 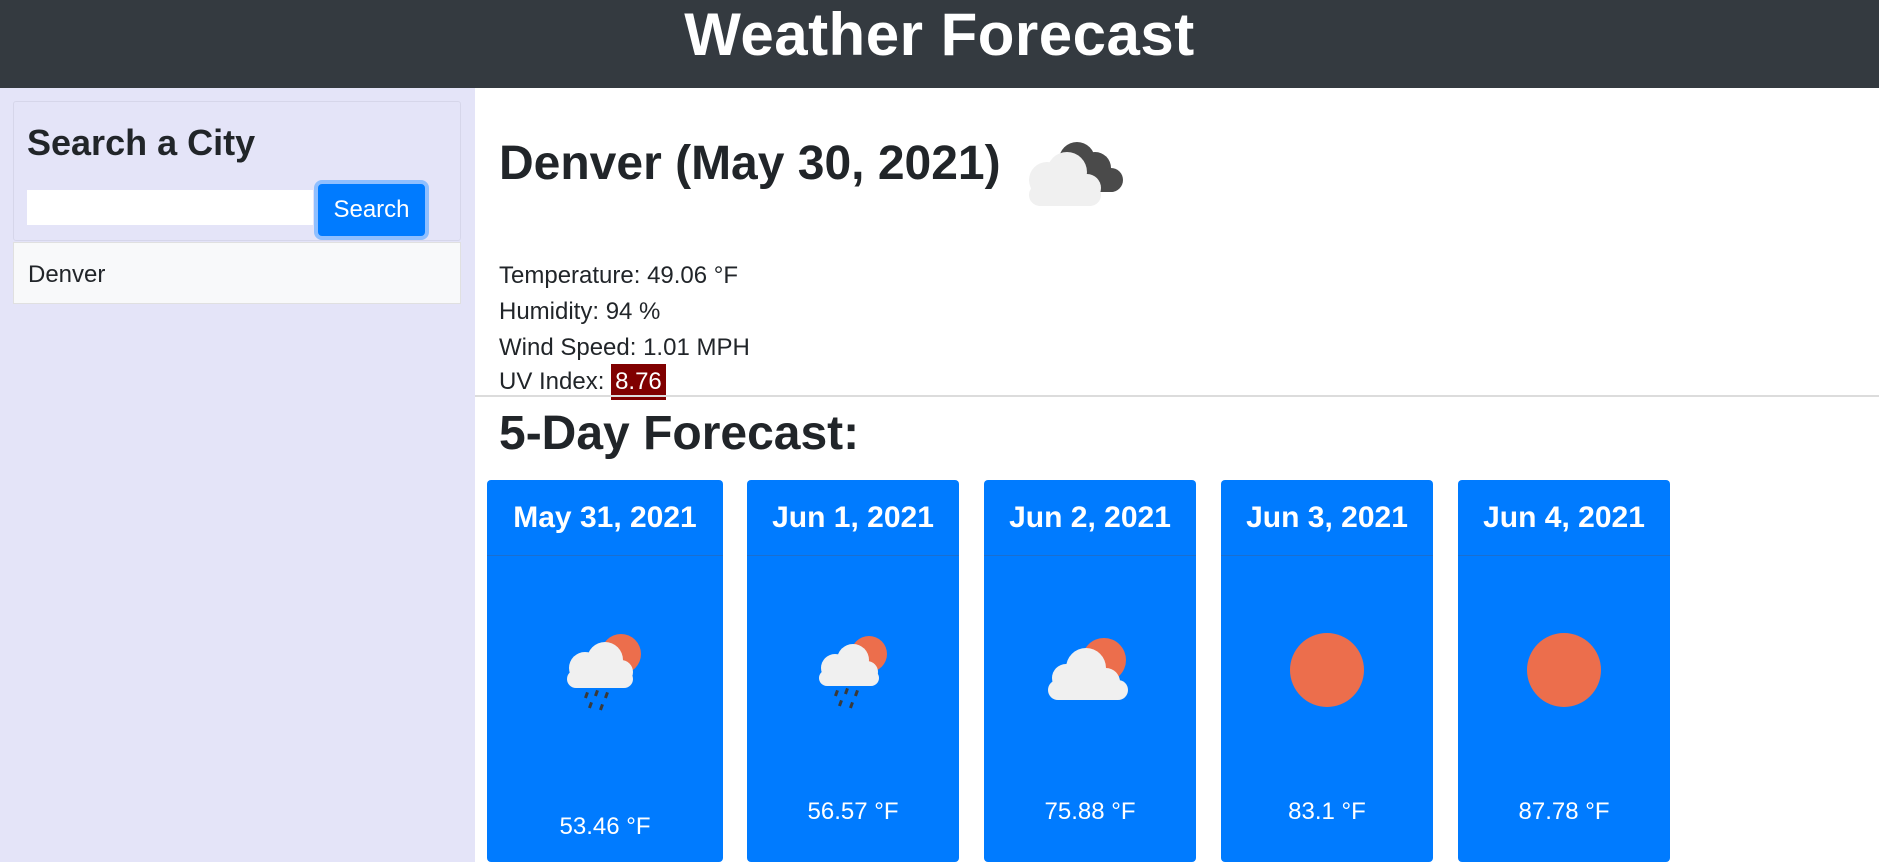 I want to click on forecast-temp: 87.78 °F, so click(x=1564, y=811).